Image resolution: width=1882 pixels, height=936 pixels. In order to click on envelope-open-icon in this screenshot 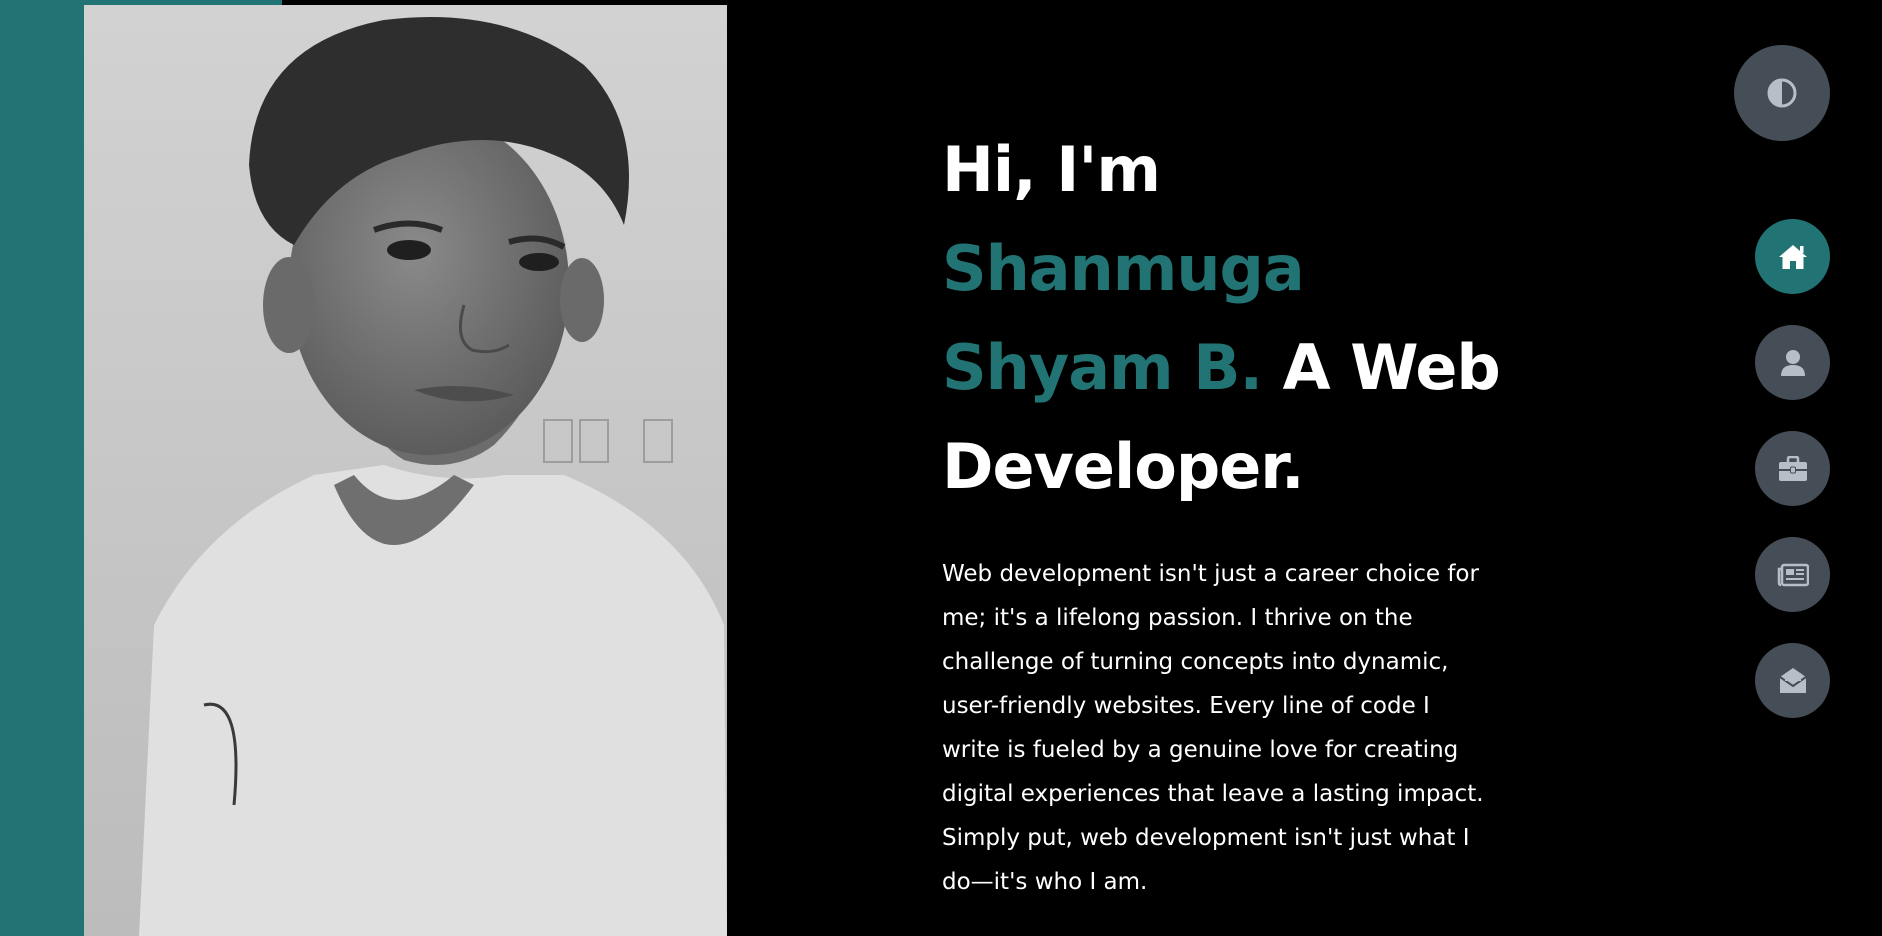, I will do `click(1792, 680)`.